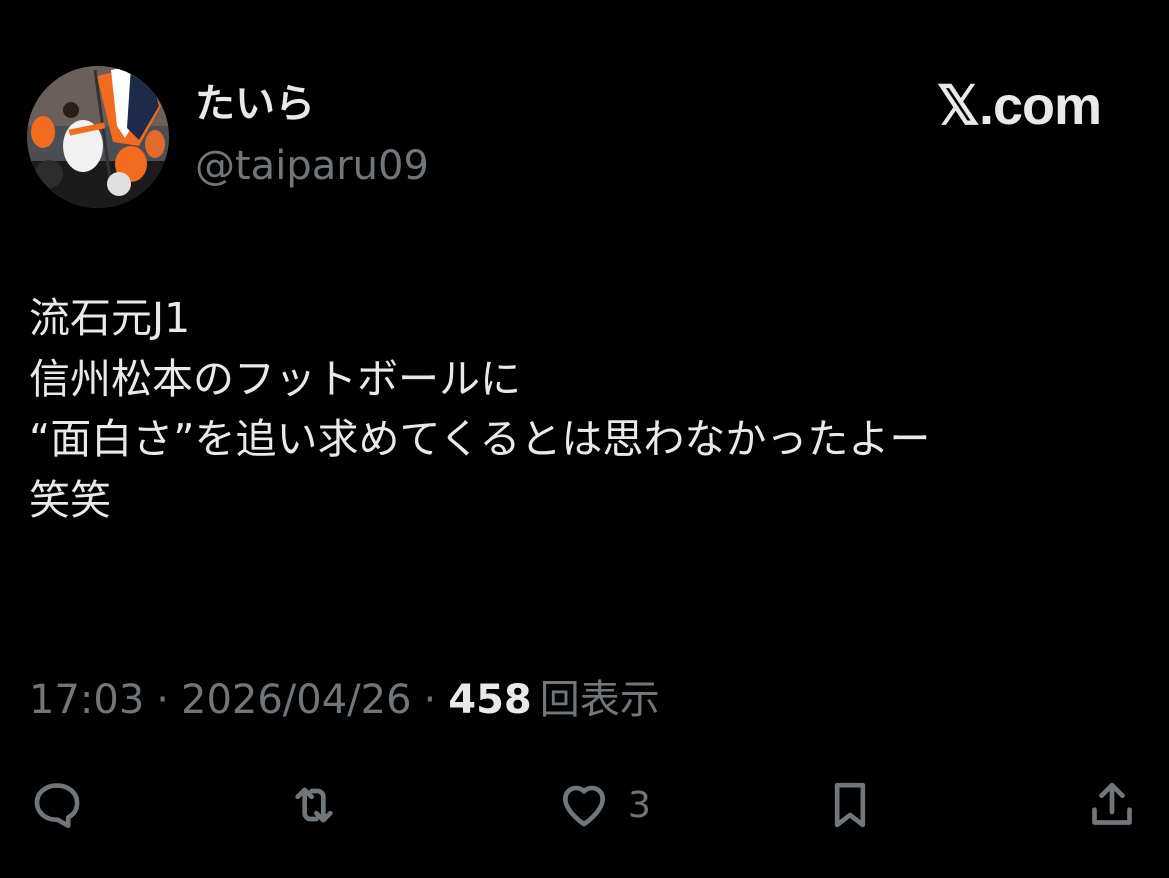 This screenshot has width=1169, height=878. What do you see at coordinates (70, 499) in the screenshot?
I see `tweet-line: 笑笑` at bounding box center [70, 499].